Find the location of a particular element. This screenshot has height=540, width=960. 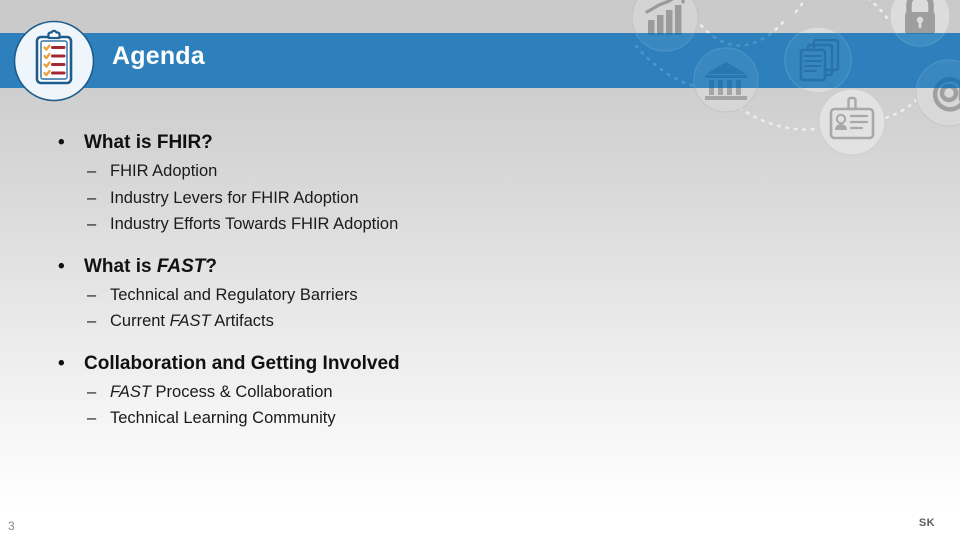

agenda-heading-suffix: ? is located at coordinates (211, 266).